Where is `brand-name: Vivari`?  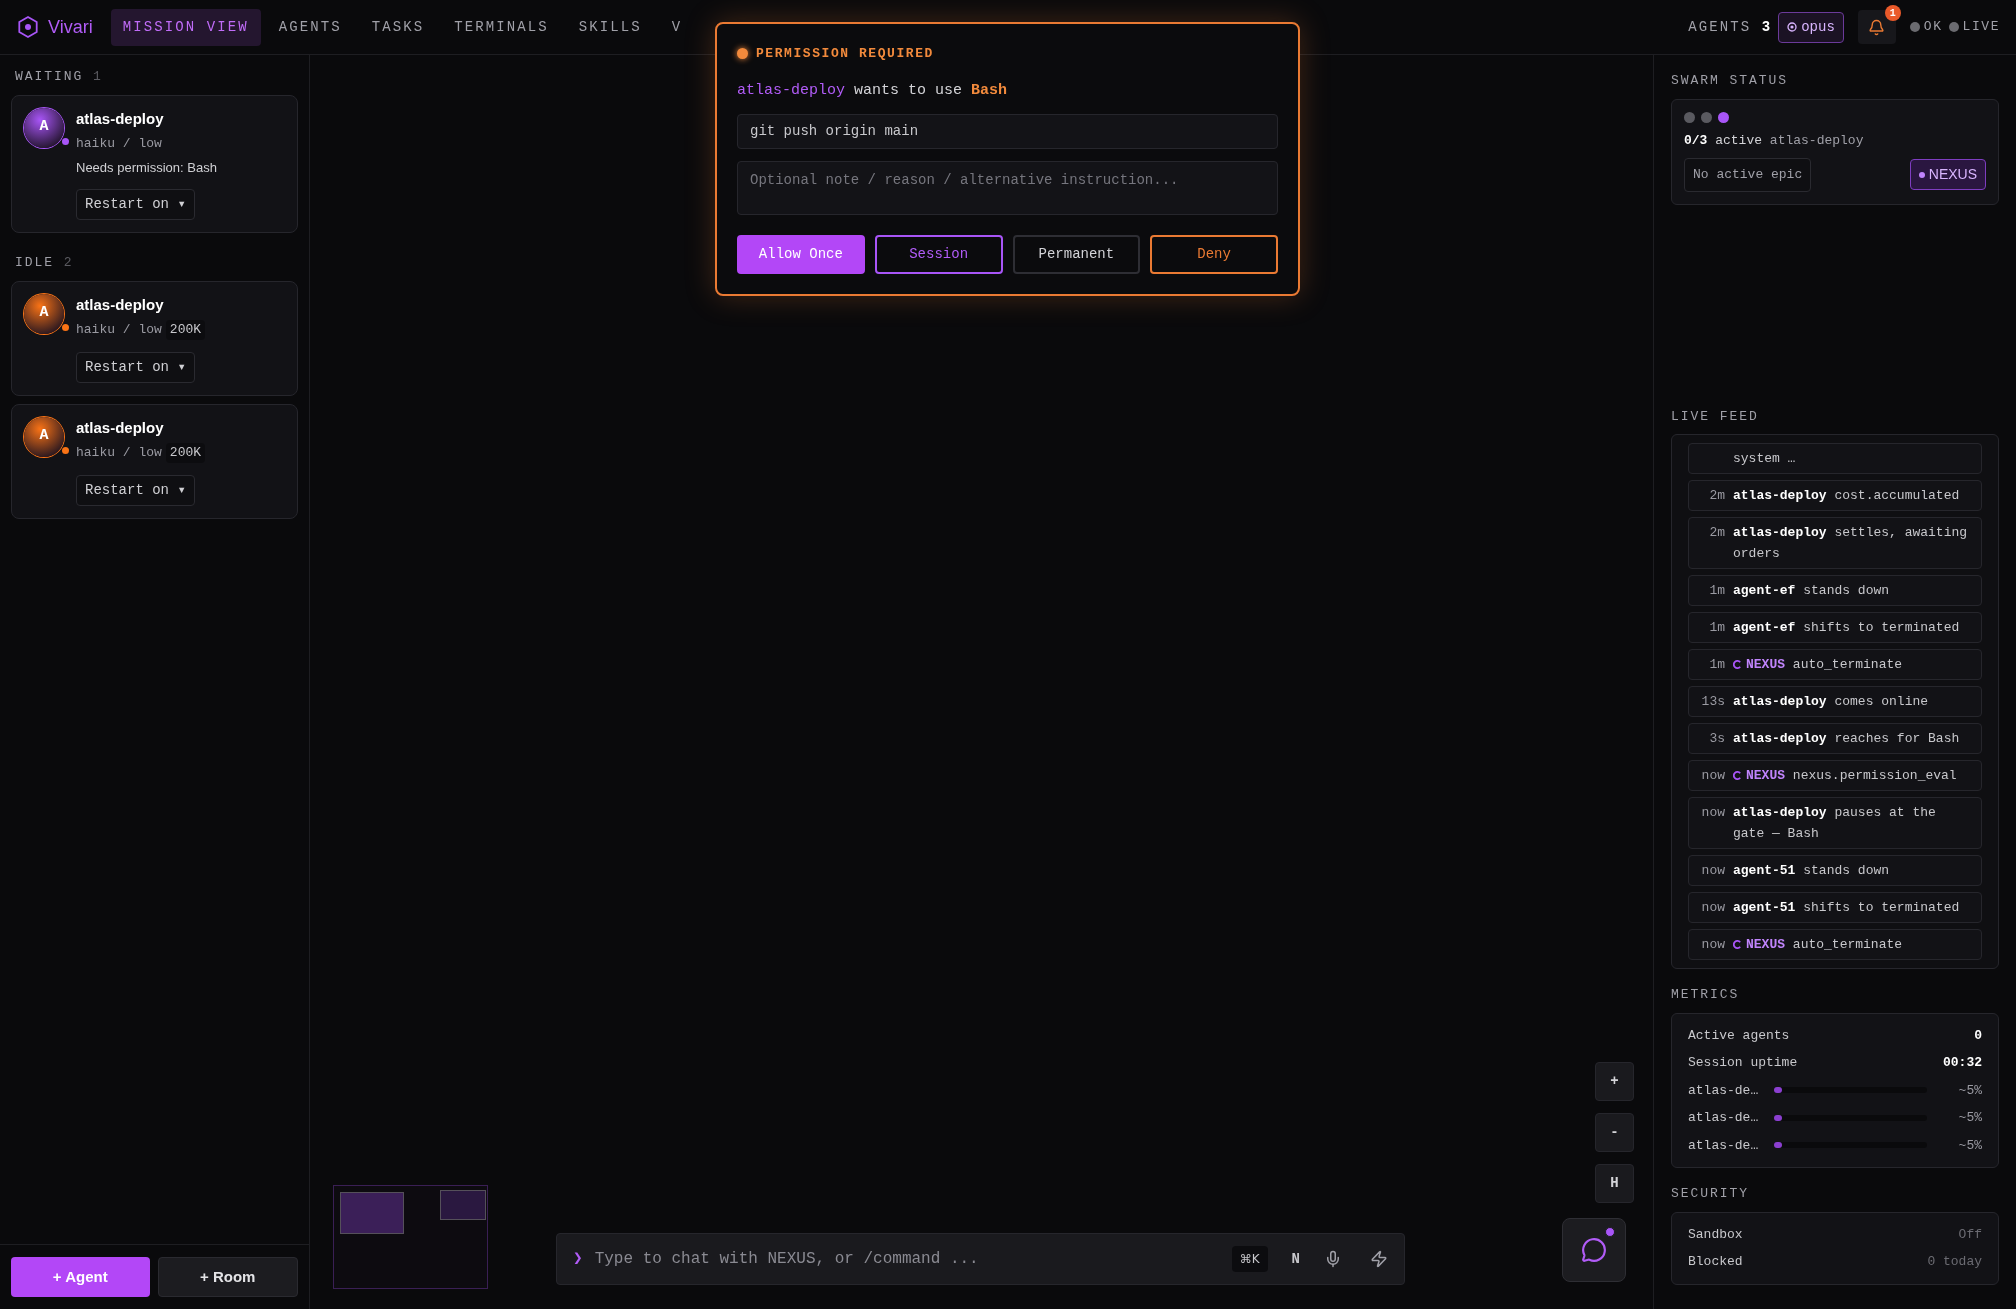
brand-name: Vivari is located at coordinates (70, 27).